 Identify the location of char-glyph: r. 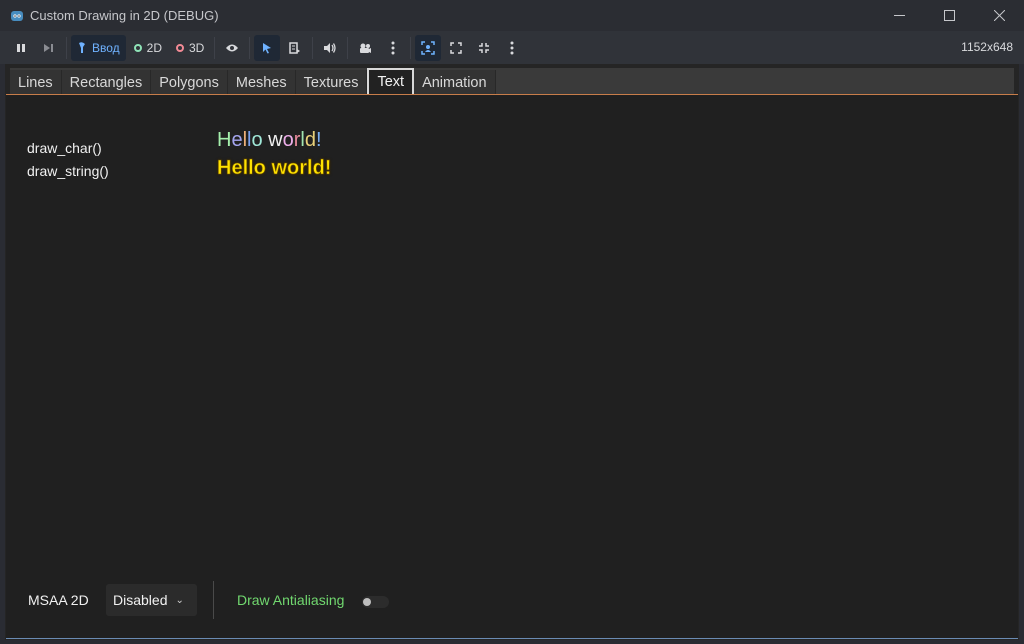
(297, 140).